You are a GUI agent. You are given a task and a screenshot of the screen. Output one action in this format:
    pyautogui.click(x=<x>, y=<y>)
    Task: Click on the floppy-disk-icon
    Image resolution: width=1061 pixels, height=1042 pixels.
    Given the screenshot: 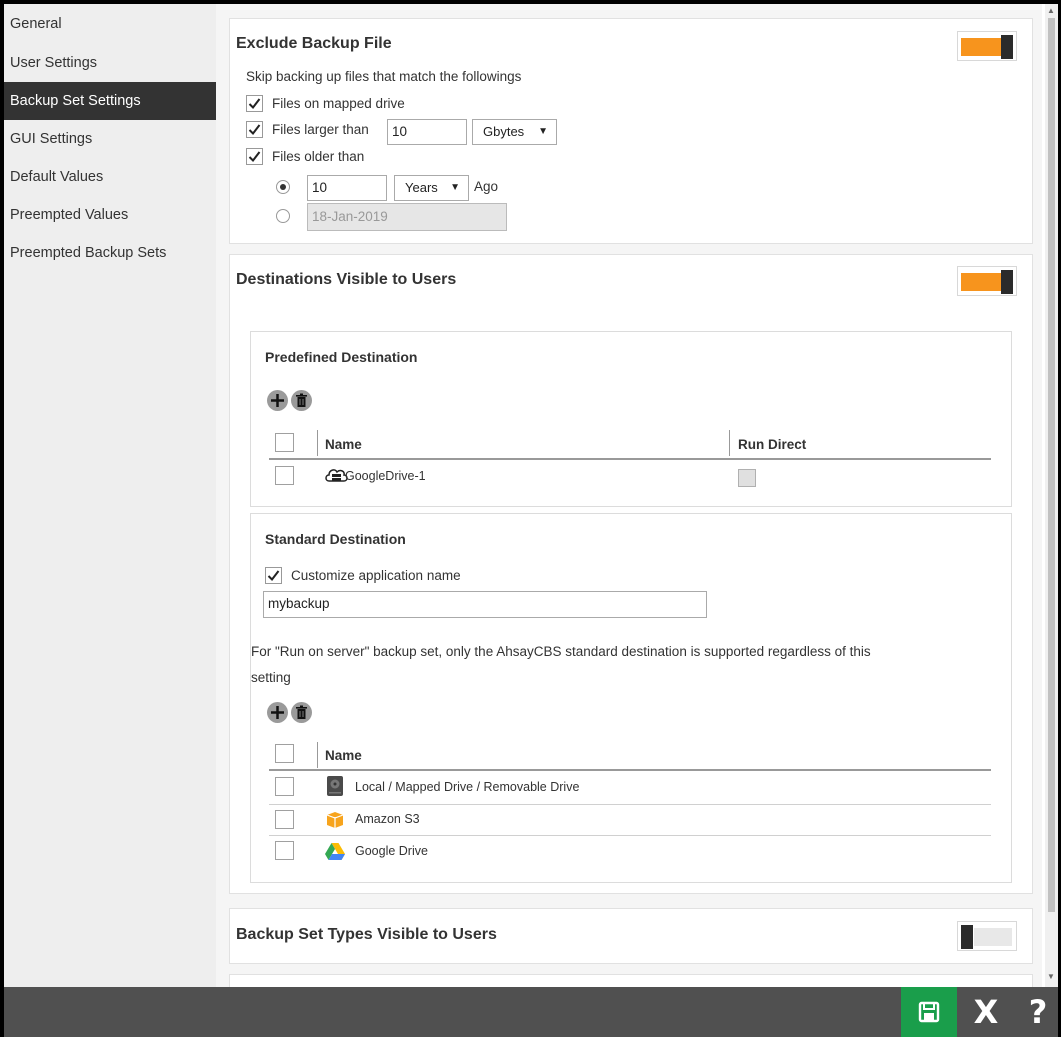 What is the action you would take?
    pyautogui.click(x=929, y=1012)
    